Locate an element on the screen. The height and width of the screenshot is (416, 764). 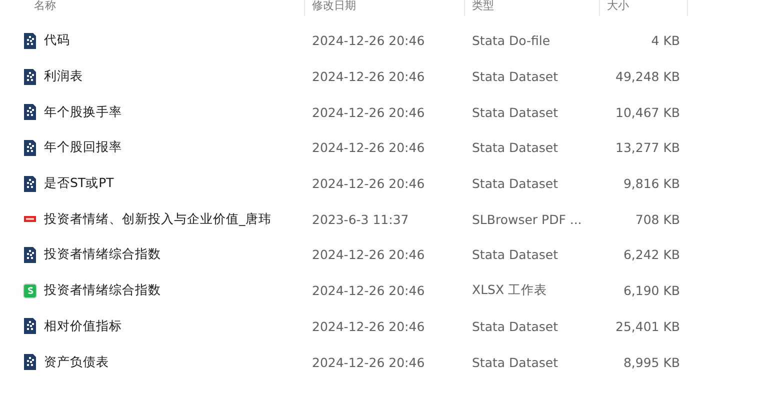
file-name: 是否ST或PT is located at coordinates (79, 183).